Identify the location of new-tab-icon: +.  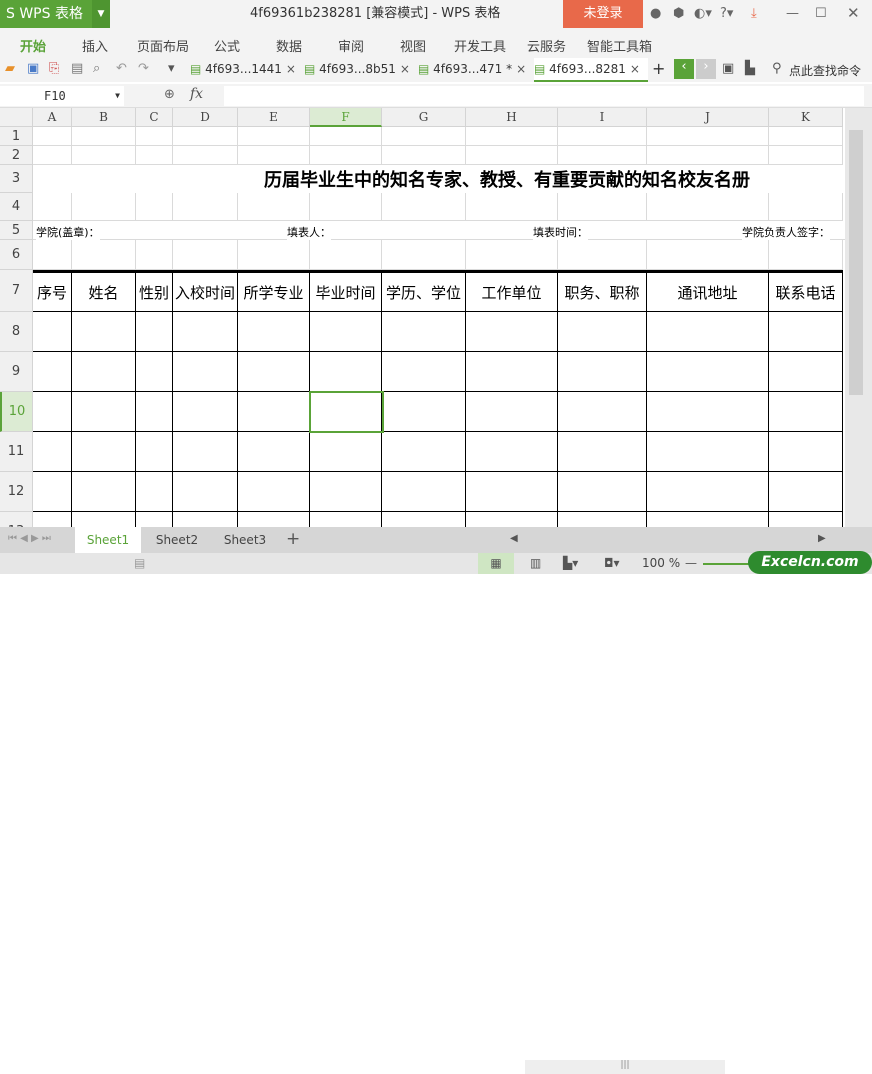
(658, 68).